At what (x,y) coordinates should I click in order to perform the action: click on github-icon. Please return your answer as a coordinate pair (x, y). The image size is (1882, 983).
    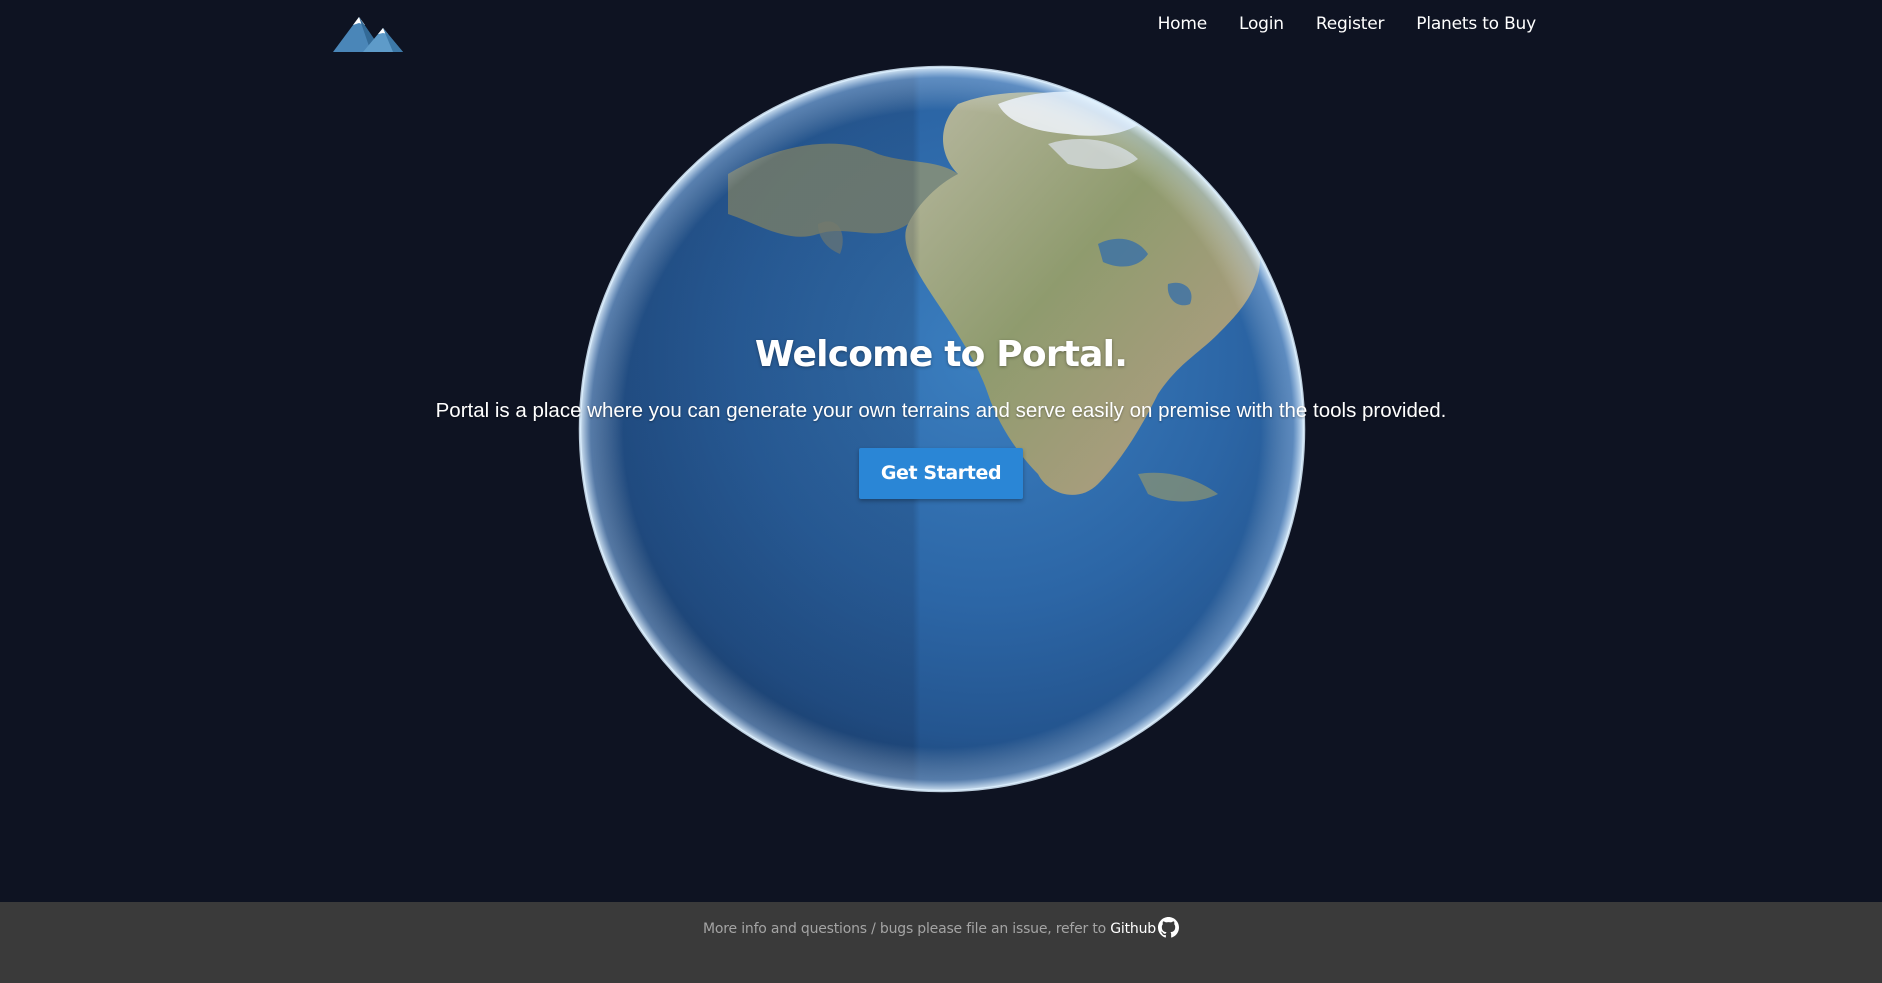
    Looking at the image, I should click on (1168, 927).